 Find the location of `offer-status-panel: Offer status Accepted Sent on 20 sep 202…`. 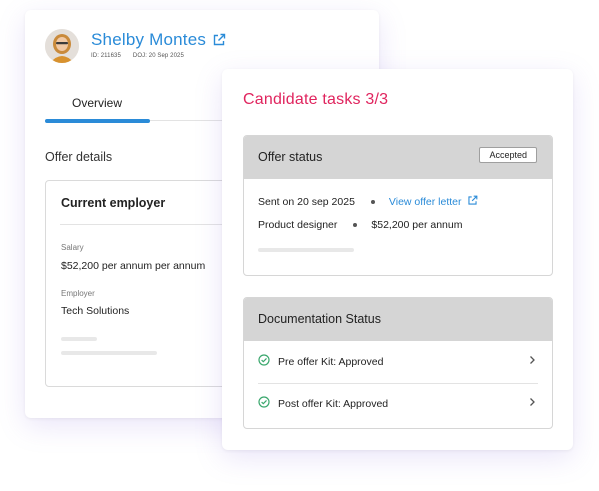

offer-status-panel: Offer status Accepted Sent on 20 sep 202… is located at coordinates (398, 205).